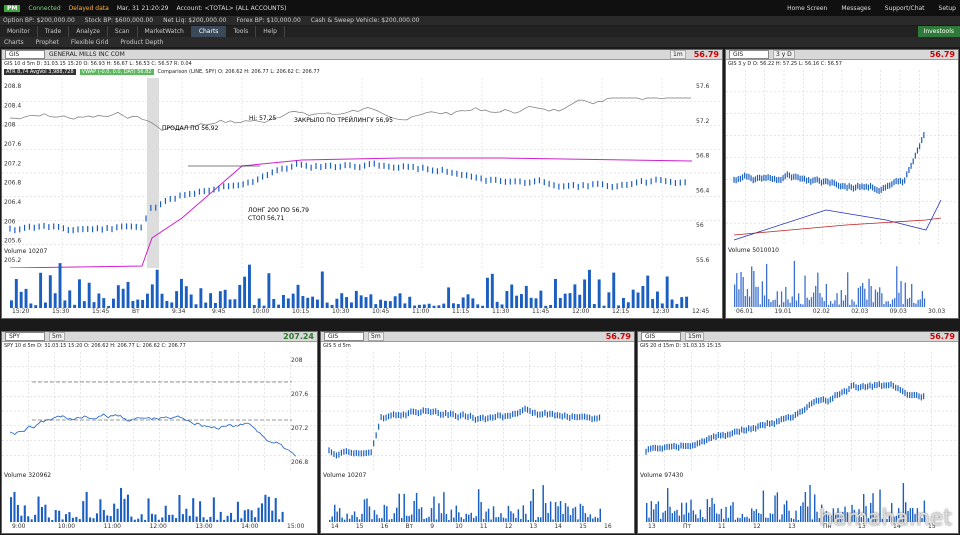 The image size is (960, 535). Describe the element at coordinates (25, 336) in the screenshot. I see `spy-symbol-input: SPY` at that location.